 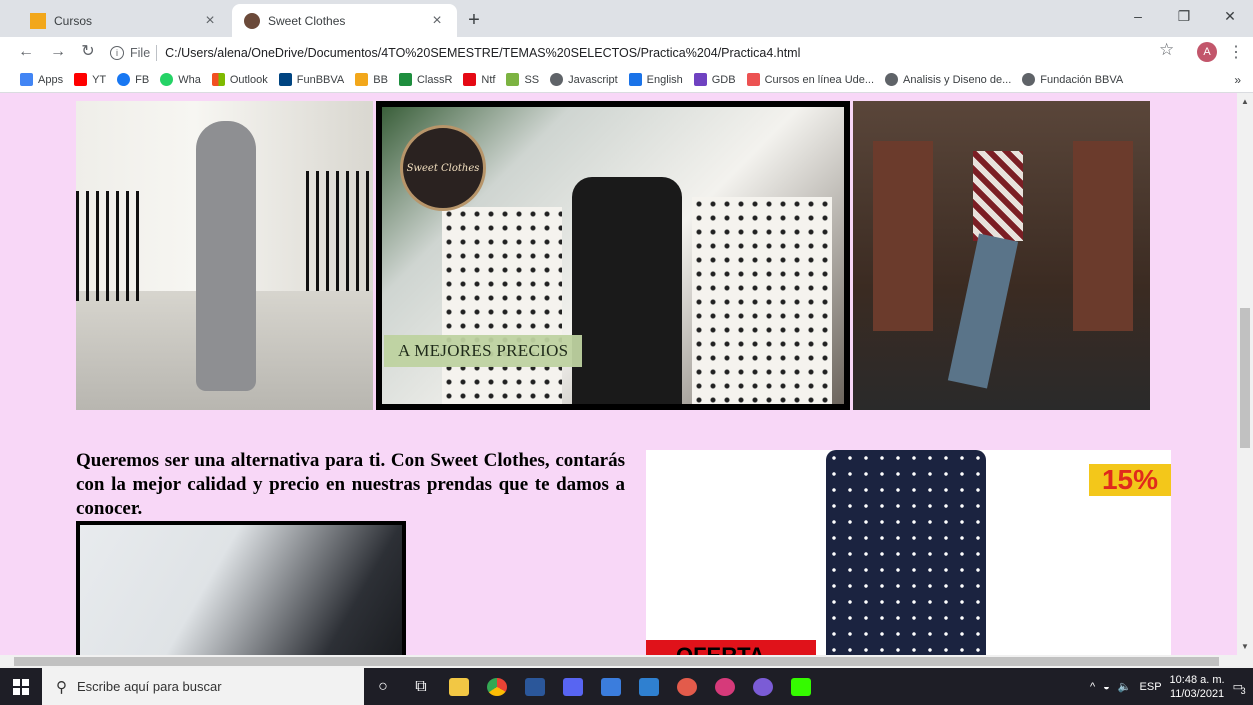 I want to click on whatsapp-icon, so click(x=167, y=79).